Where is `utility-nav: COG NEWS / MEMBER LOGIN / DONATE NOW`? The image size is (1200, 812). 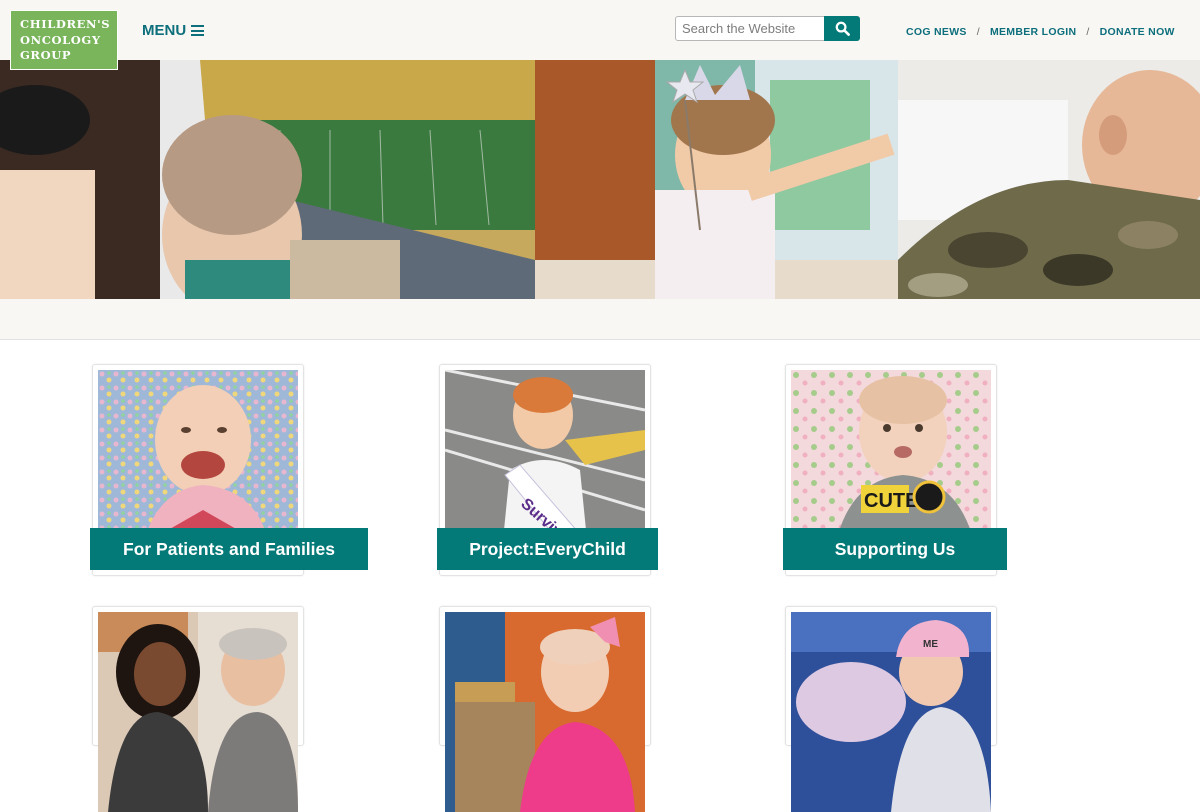
utility-nav: COG NEWS / MEMBER LOGIN / DONATE NOW is located at coordinates (1040, 32).